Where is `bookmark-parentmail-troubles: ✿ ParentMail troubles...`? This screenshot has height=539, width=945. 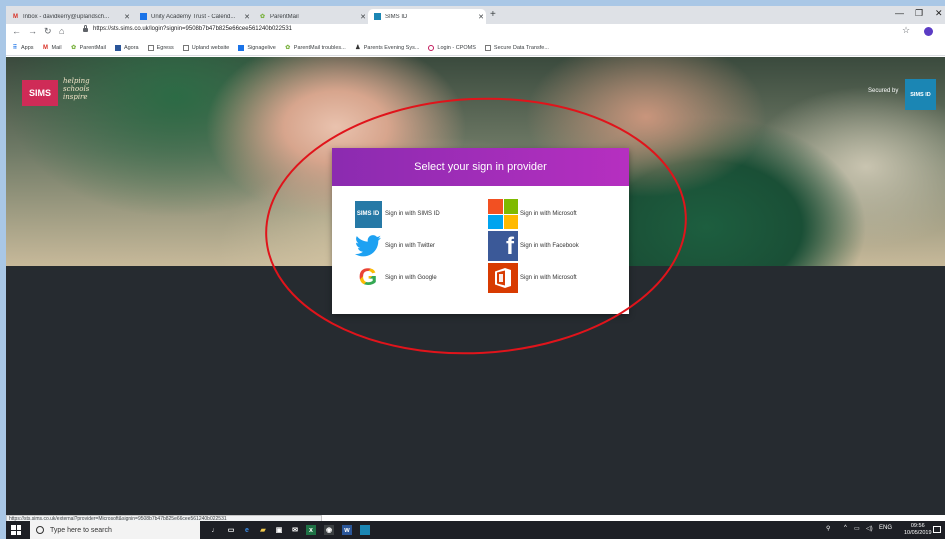 bookmark-parentmail-troubles: ✿ ParentMail troubles... is located at coordinates (315, 47).